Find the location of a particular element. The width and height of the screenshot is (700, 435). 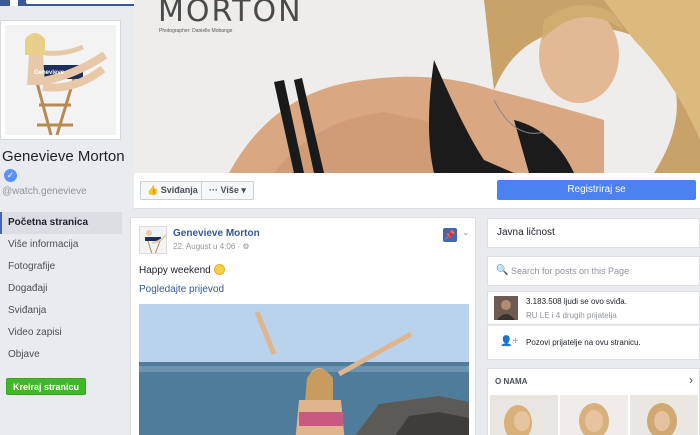

pin-icon: 📌 is located at coordinates (450, 235).